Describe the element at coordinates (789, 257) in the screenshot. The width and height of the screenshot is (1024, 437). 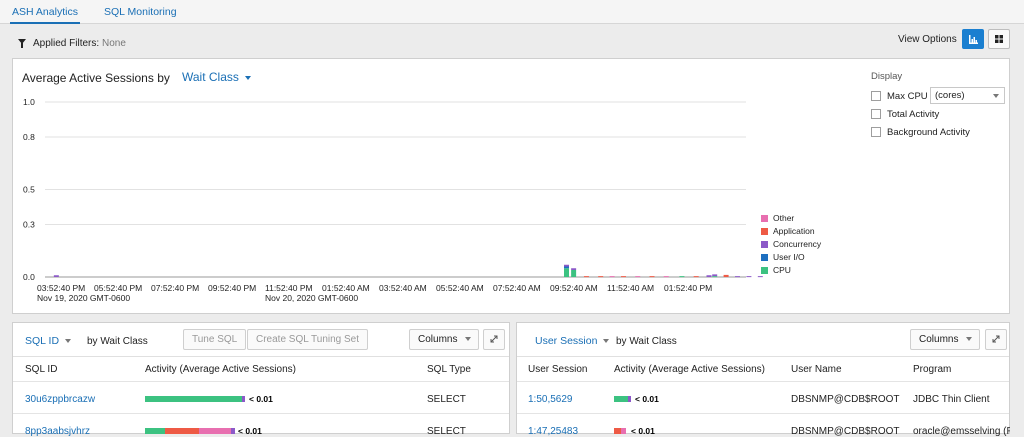
I see `legend-label: User I/O` at that location.